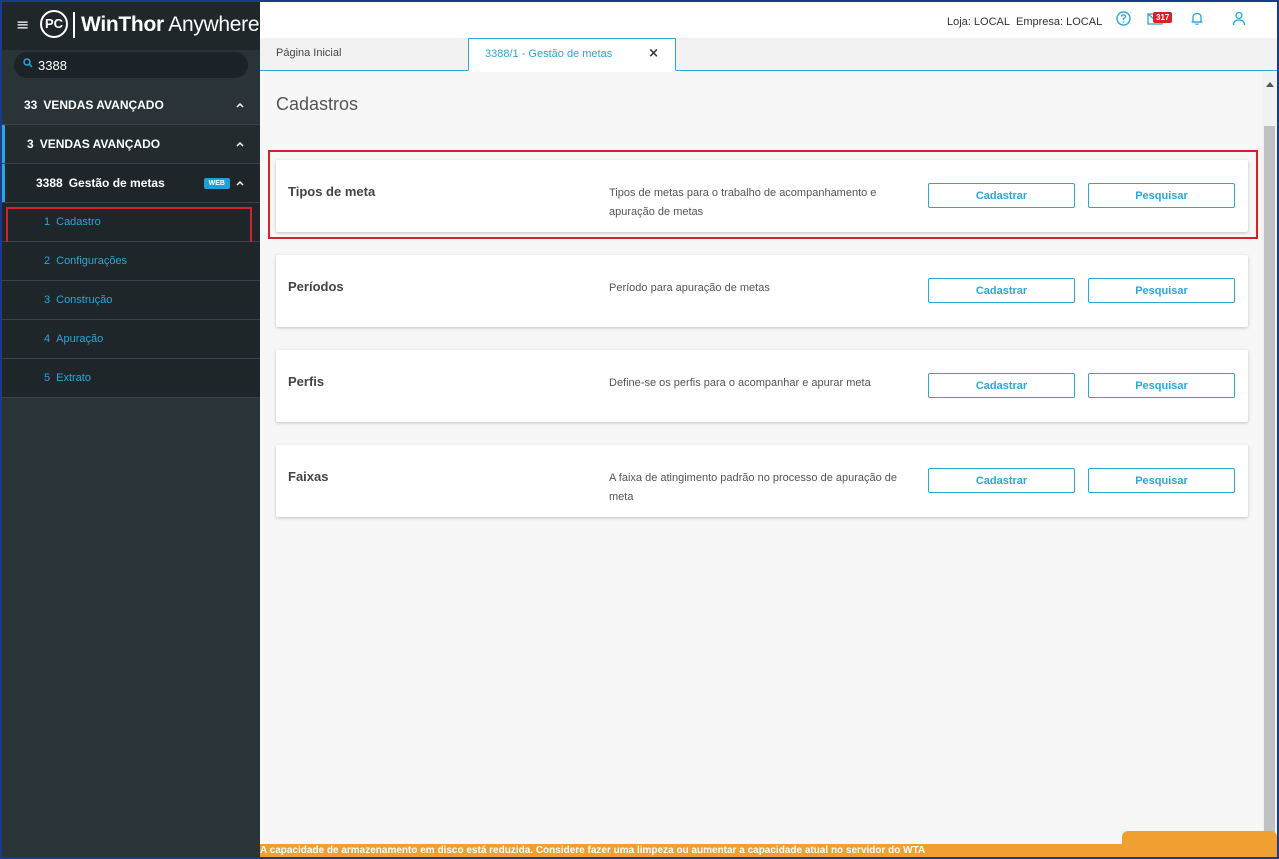 The image size is (1279, 859). What do you see at coordinates (653, 54) in the screenshot?
I see `close-icon: ×` at bounding box center [653, 54].